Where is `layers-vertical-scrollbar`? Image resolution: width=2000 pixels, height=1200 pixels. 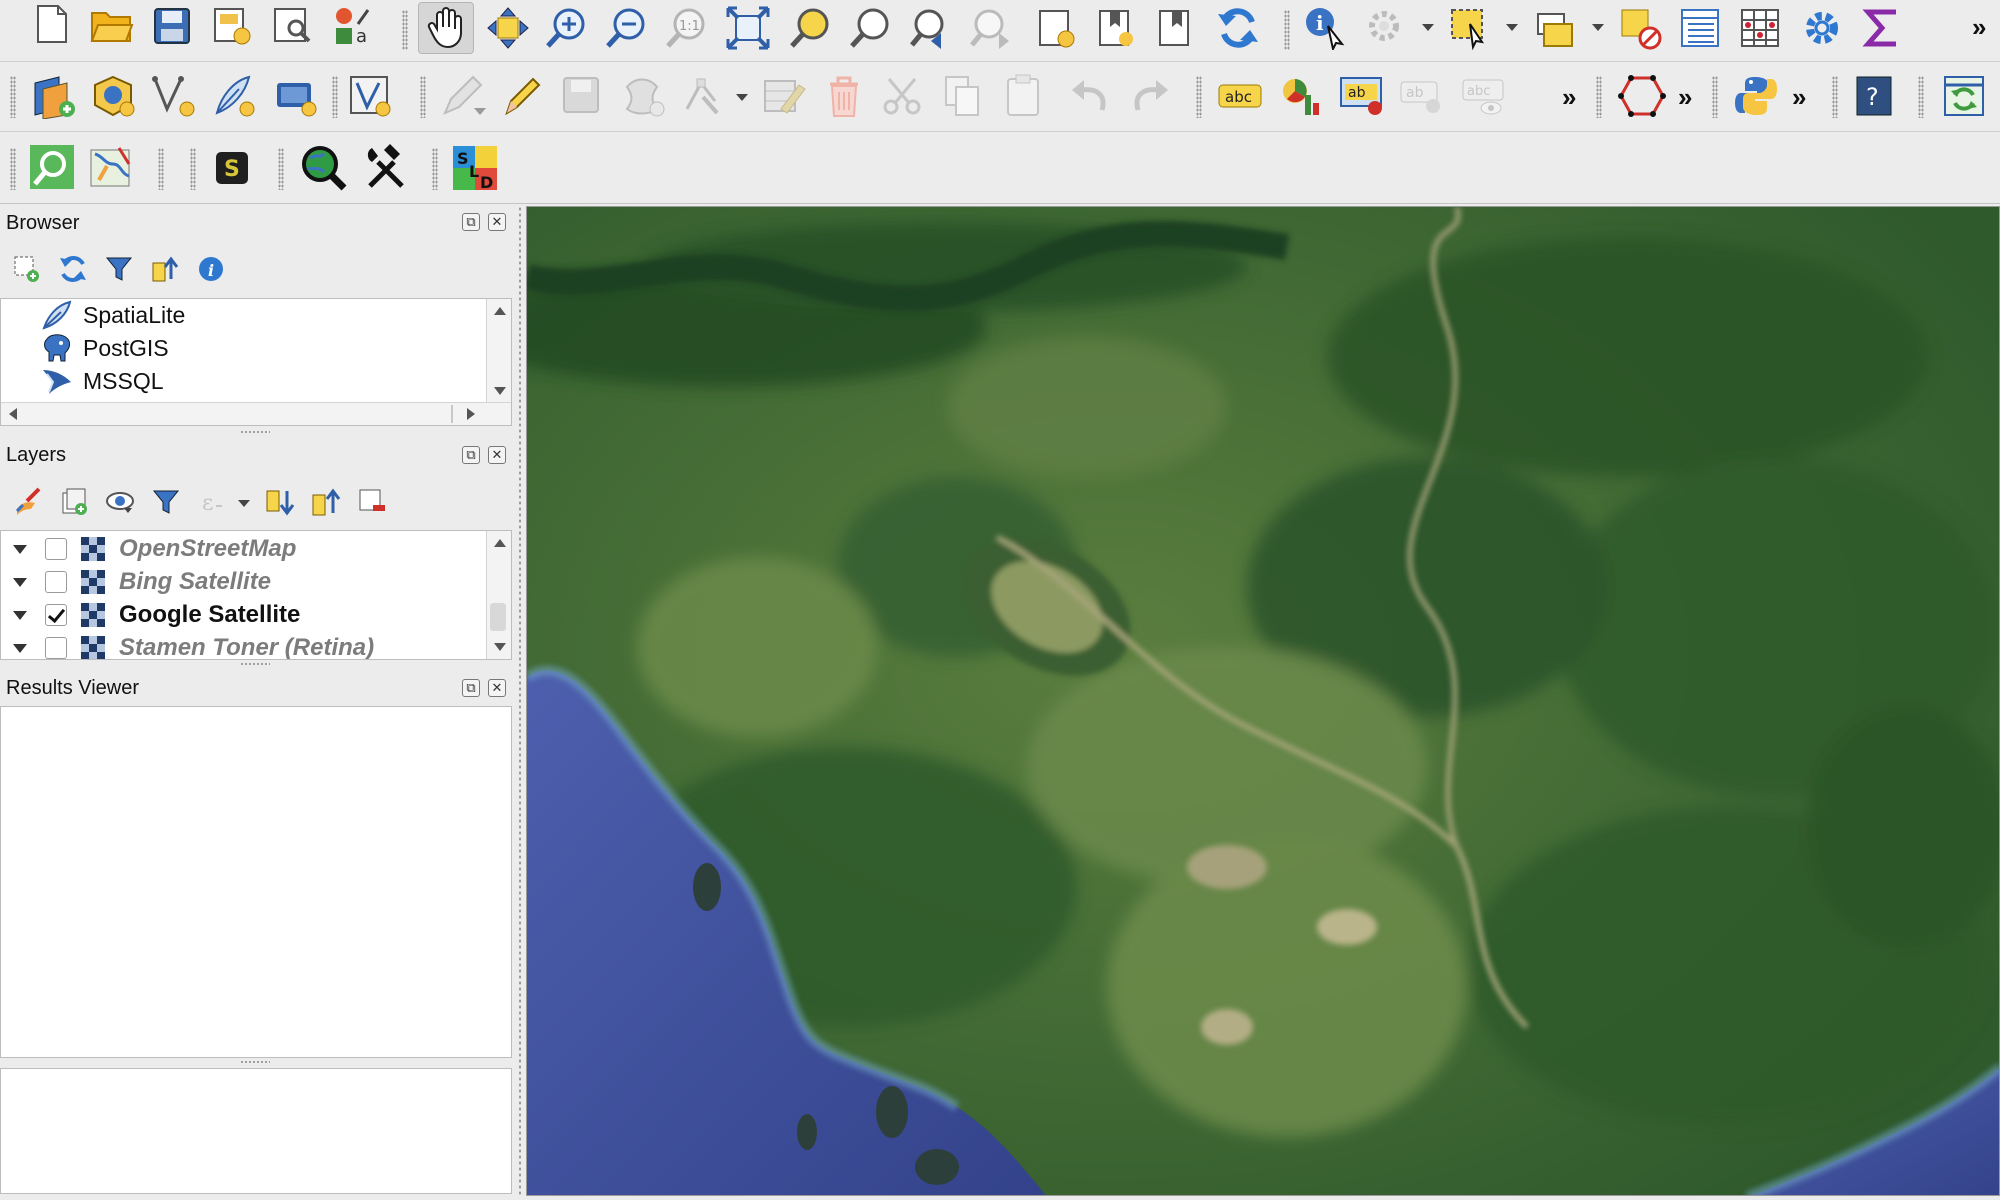 layers-vertical-scrollbar is located at coordinates (498, 595).